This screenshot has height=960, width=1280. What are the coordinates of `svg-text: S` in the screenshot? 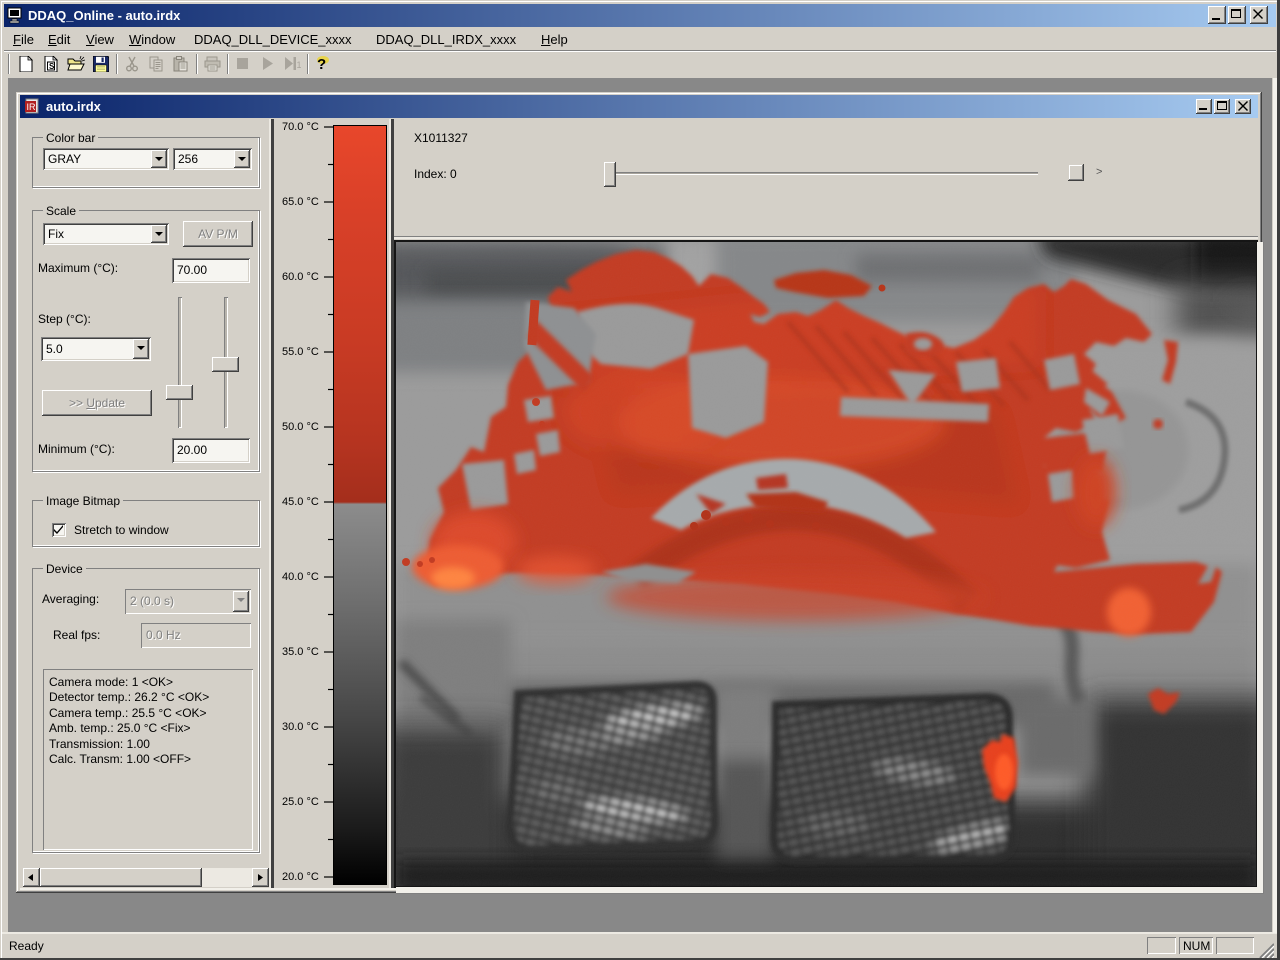 It's located at (52, 66).